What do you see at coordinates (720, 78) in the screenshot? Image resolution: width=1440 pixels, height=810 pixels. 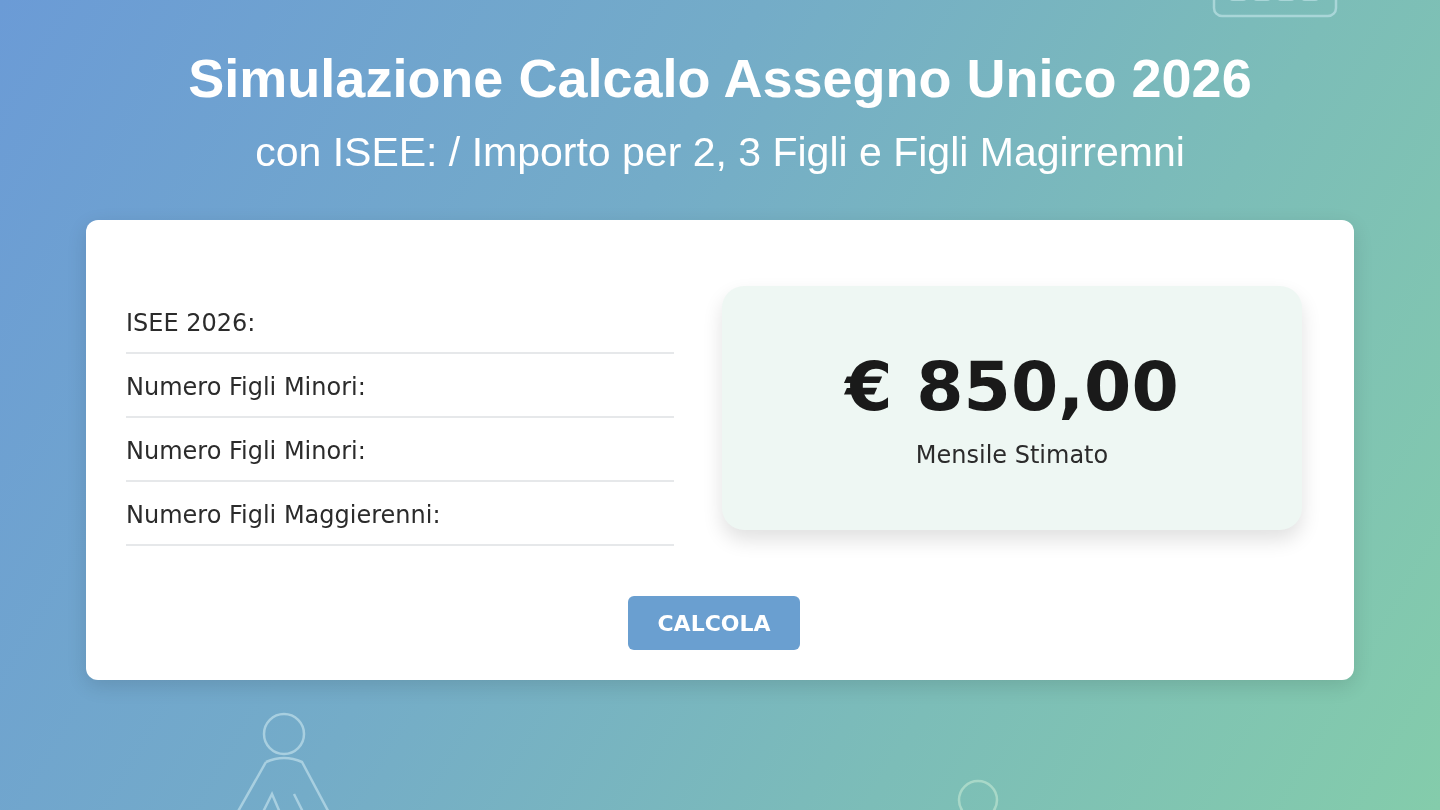 I see `page-title: Simulazione Calcalo Assegno Unico 2026` at bounding box center [720, 78].